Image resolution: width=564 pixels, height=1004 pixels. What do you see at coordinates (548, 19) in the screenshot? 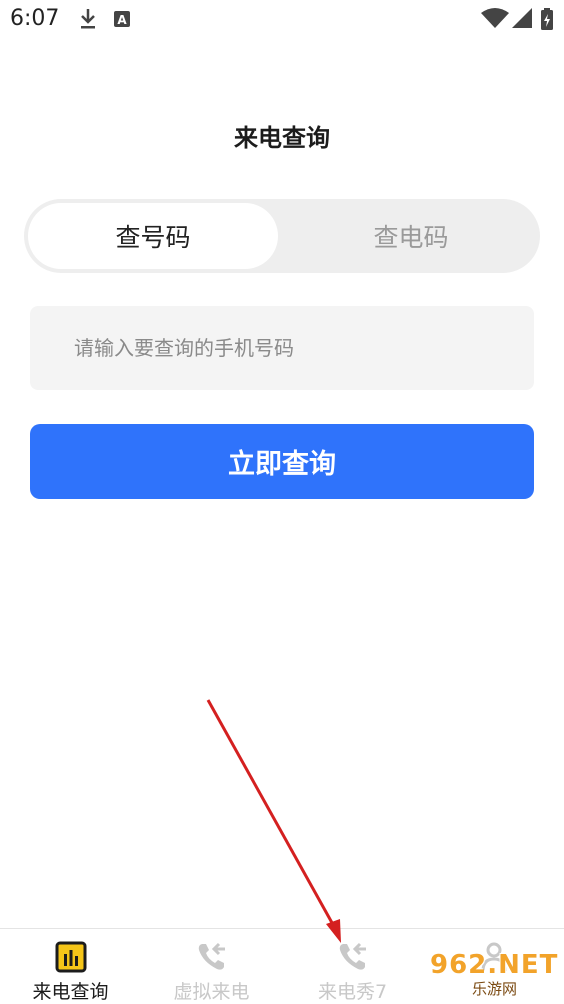
I see `battery-icon` at bounding box center [548, 19].